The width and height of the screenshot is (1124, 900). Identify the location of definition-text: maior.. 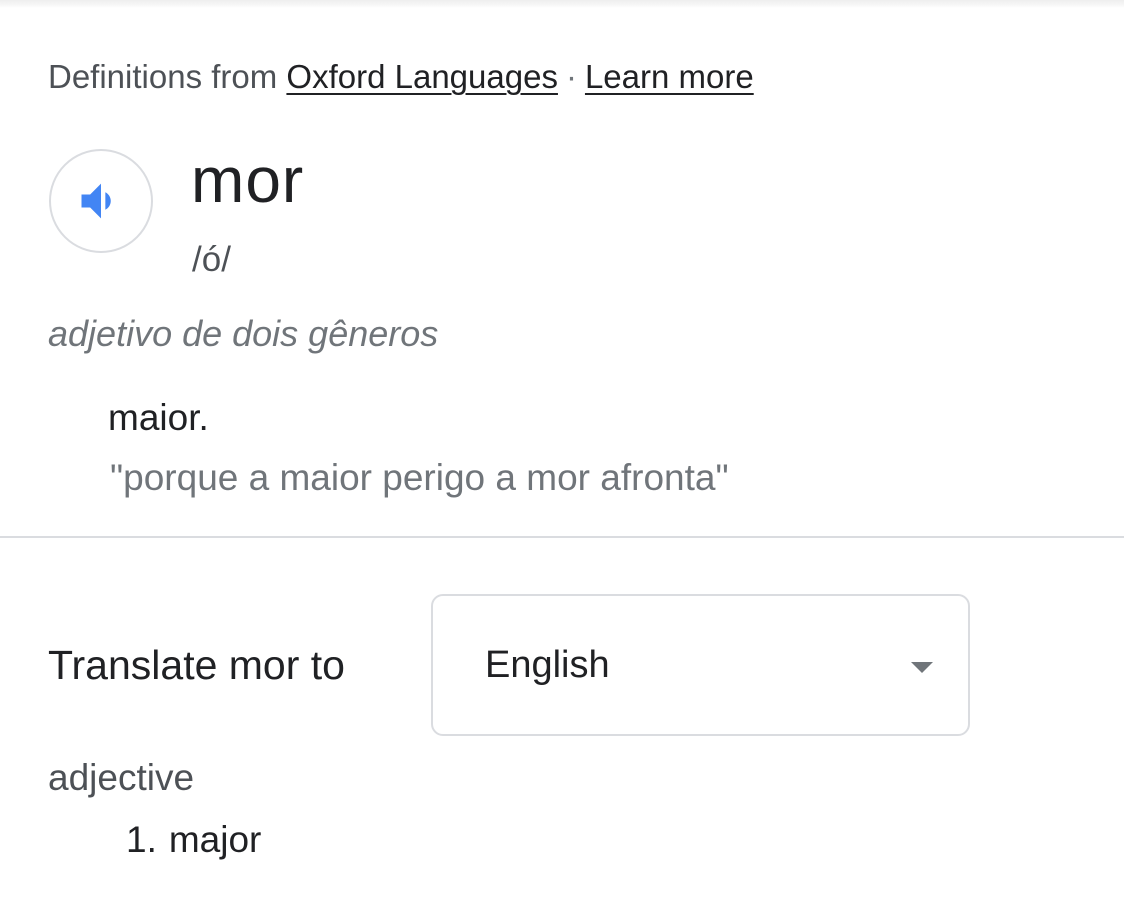
(158, 417).